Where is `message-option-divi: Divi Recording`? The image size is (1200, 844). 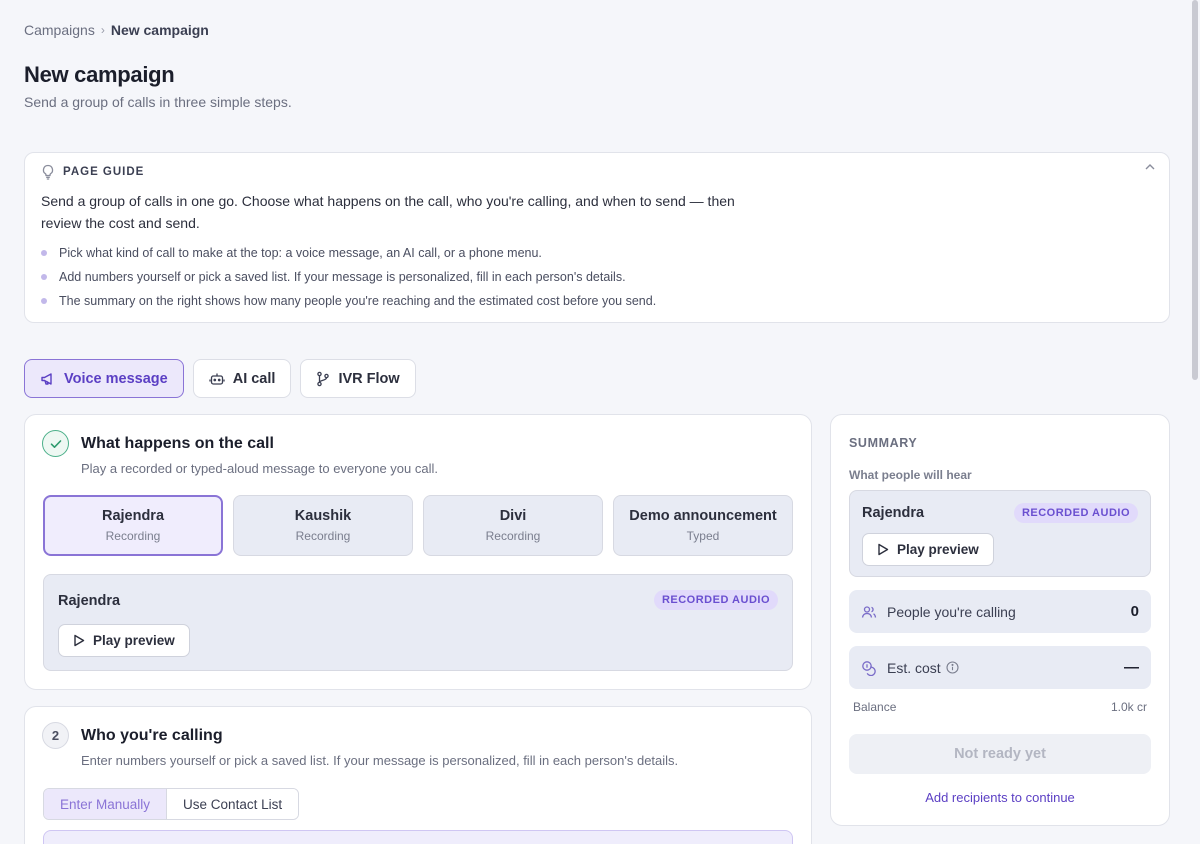
message-option-divi: Divi Recording is located at coordinates (513, 525).